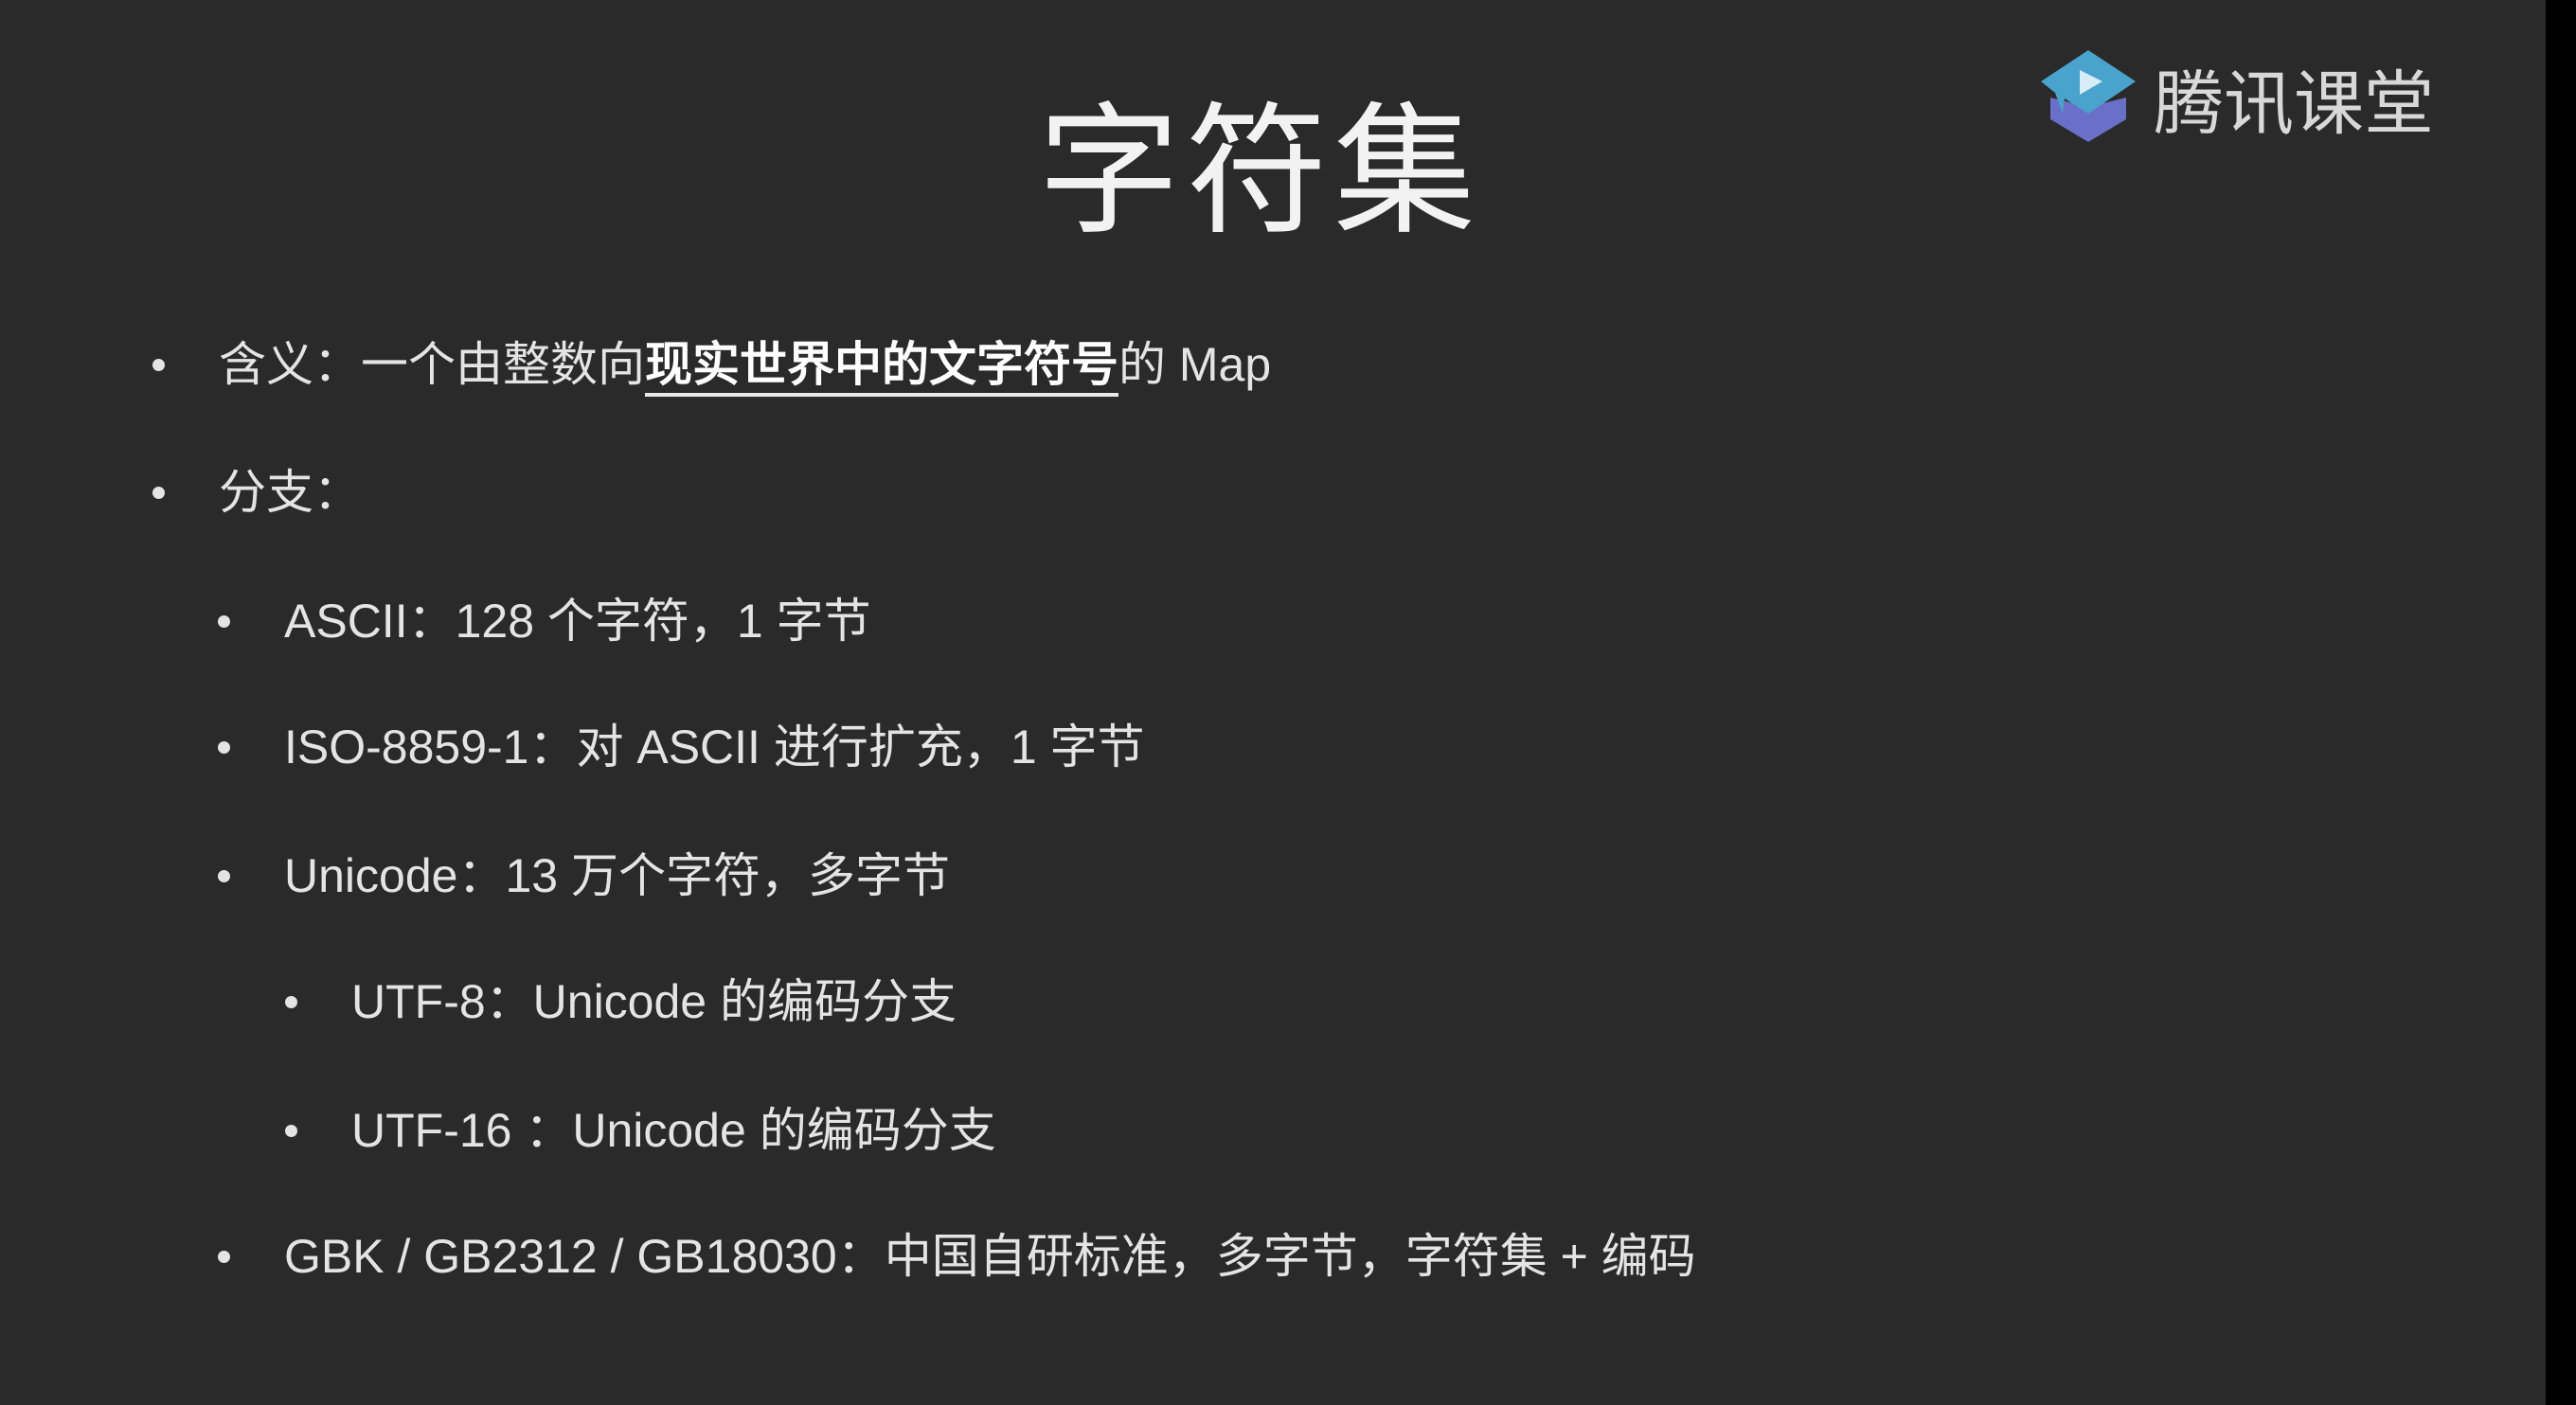 The width and height of the screenshot is (2576, 1405). Describe the element at coordinates (673, 1130) in the screenshot. I see `bullet-text: UTF-16 ：Unicode 的编码分支` at that location.